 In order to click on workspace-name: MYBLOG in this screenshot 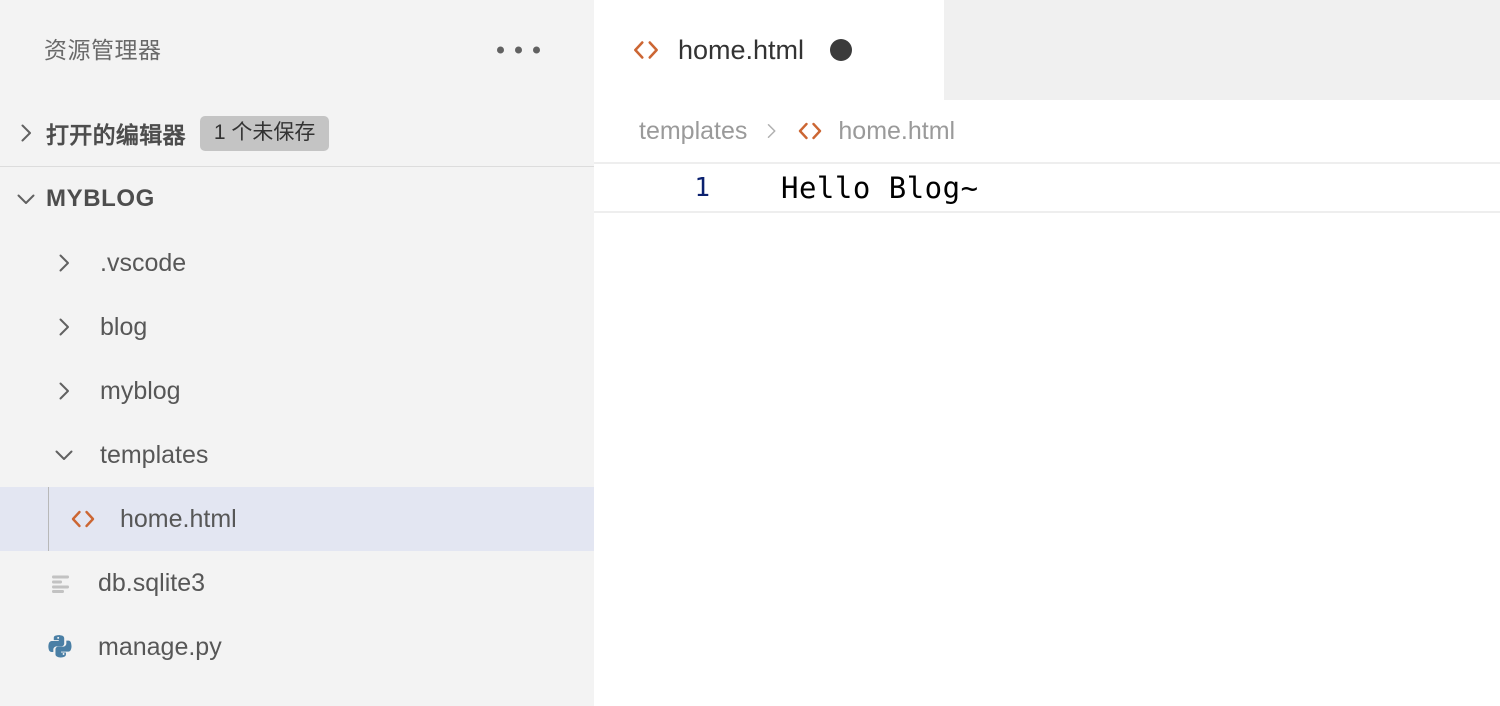, I will do `click(100, 198)`.